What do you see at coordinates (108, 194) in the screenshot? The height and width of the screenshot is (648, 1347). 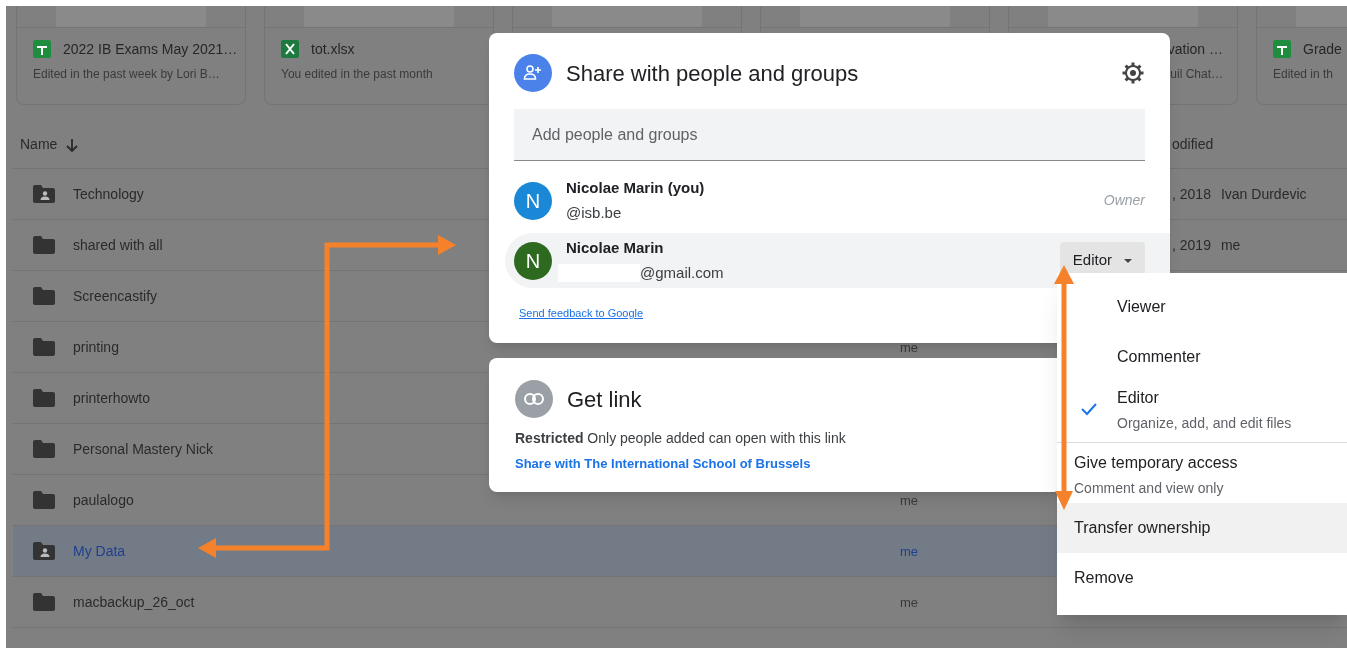 I see `file-name: Technology` at bounding box center [108, 194].